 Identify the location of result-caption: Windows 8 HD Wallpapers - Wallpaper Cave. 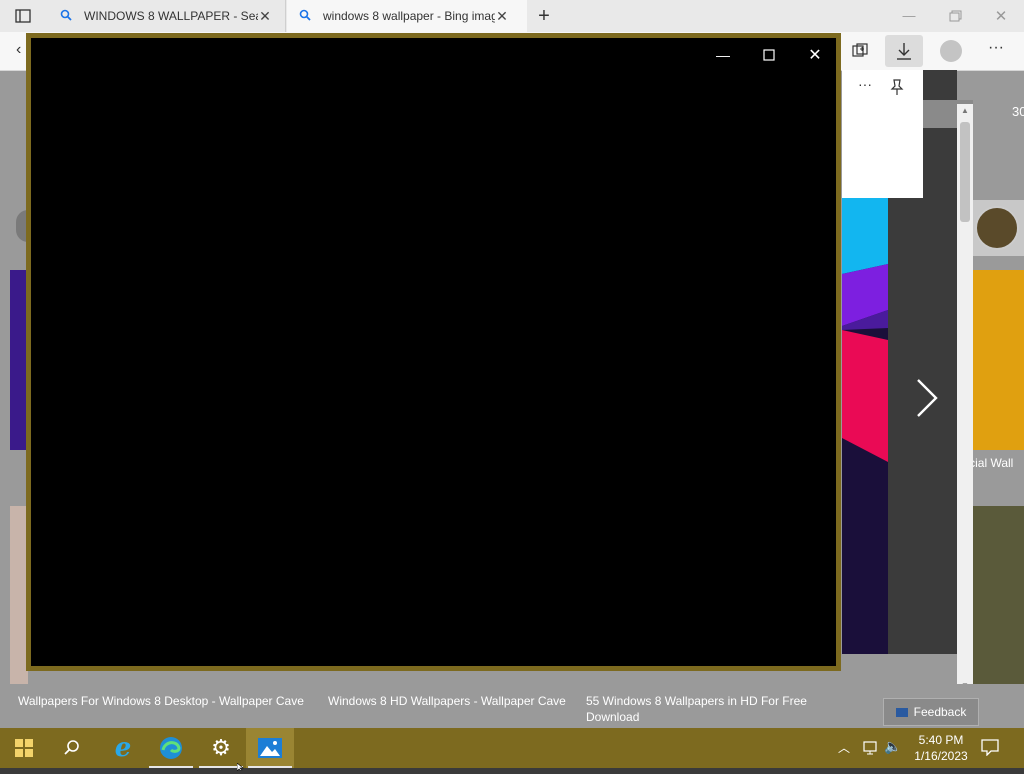
(453, 701).